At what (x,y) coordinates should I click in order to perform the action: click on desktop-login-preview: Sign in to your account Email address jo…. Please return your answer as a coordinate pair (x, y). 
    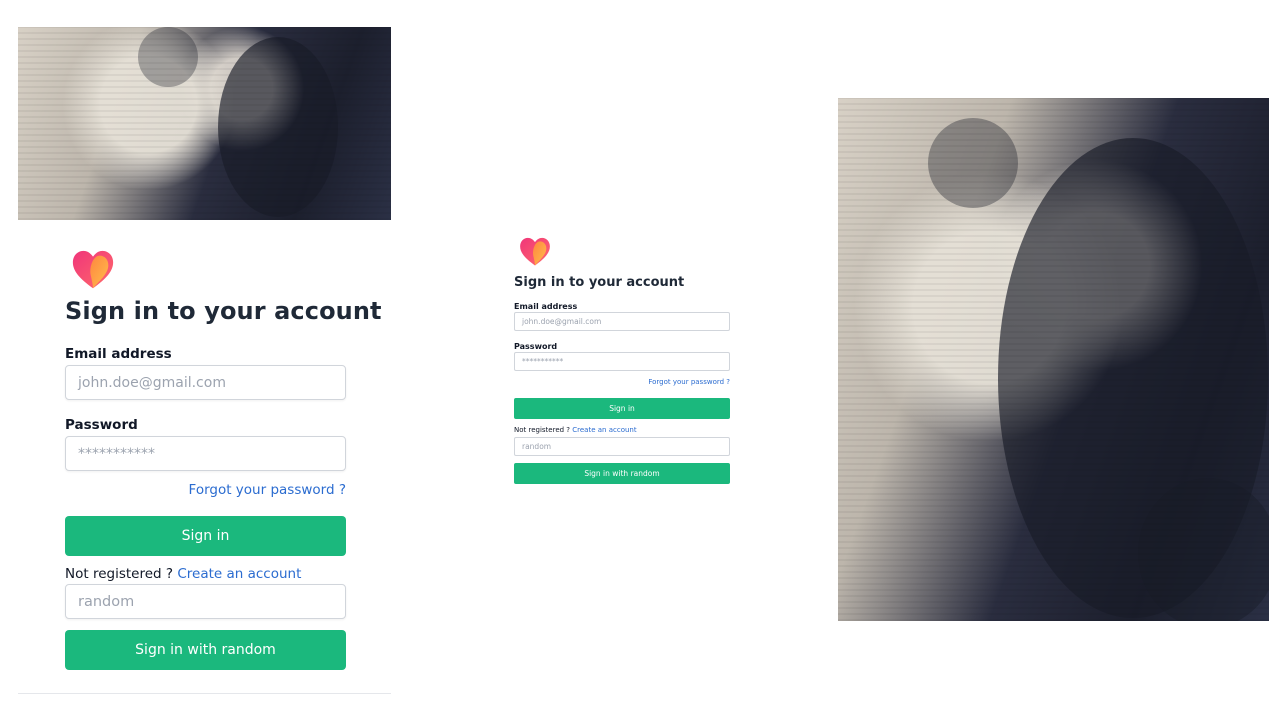
    Looking at the image, I should click on (622, 365).